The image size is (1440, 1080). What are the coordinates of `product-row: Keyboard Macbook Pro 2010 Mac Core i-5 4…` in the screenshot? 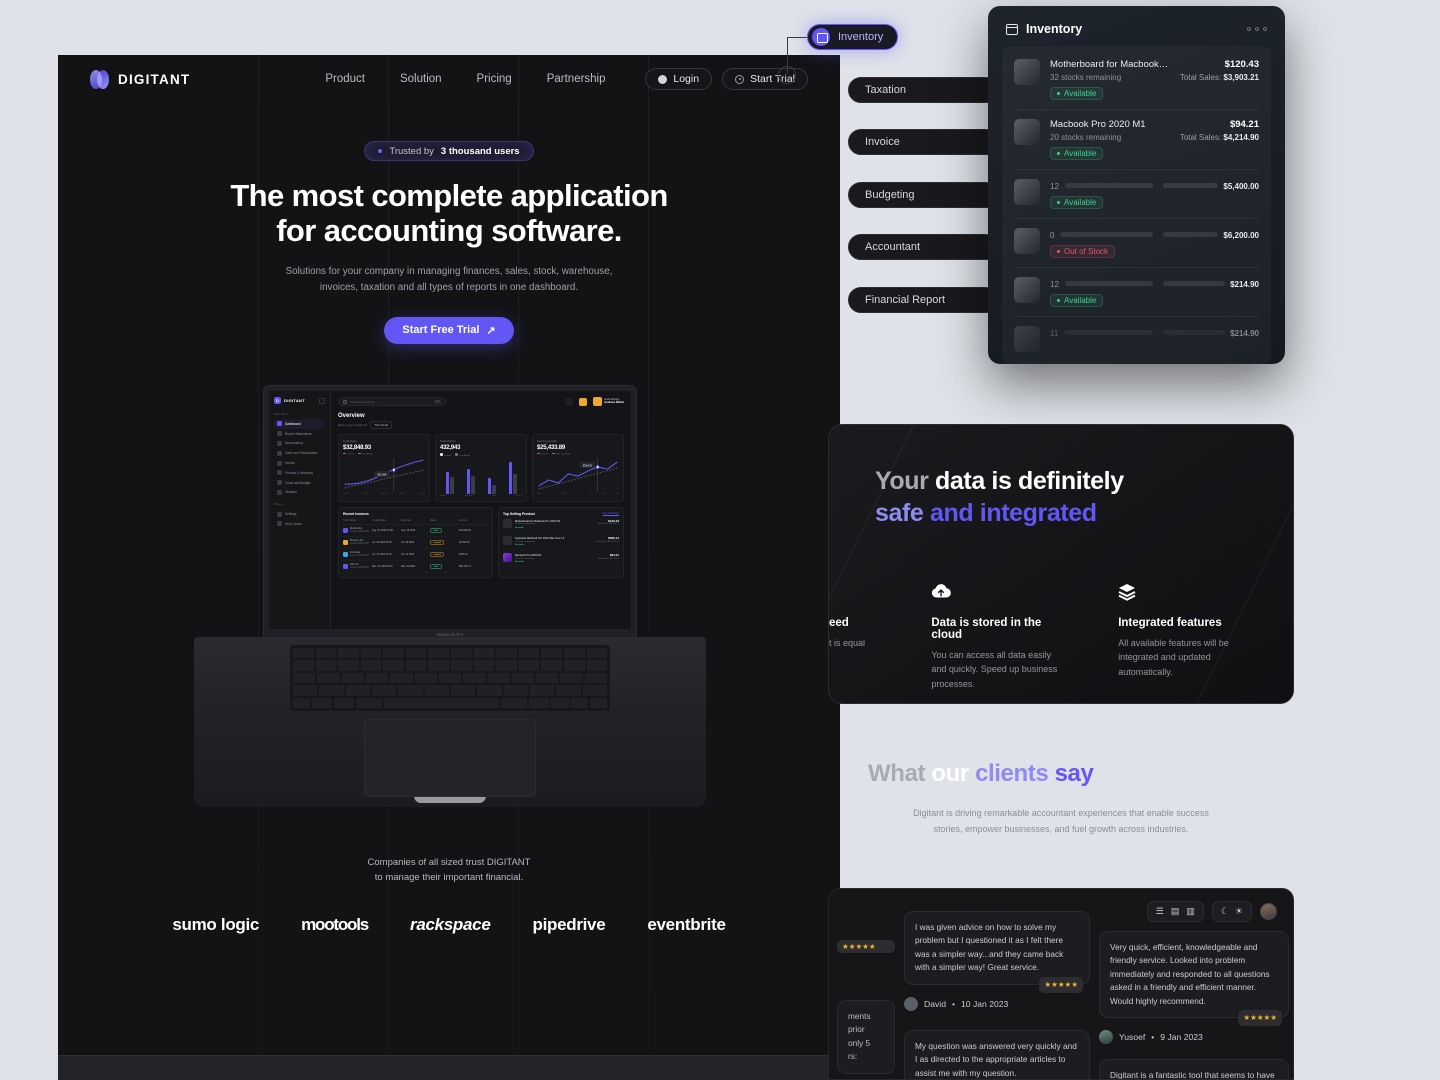 It's located at (561, 542).